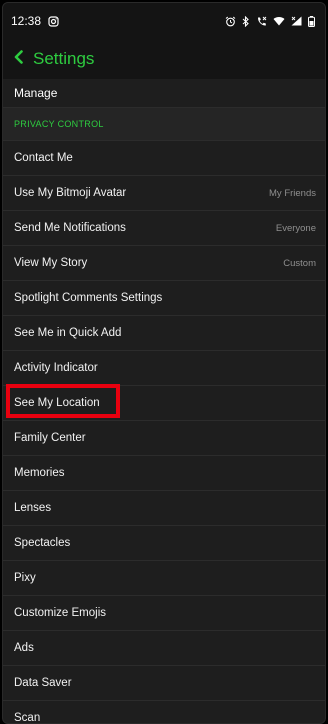 The width and height of the screenshot is (328, 724). What do you see at coordinates (64, 58) in the screenshot?
I see `page-title: Settings` at bounding box center [64, 58].